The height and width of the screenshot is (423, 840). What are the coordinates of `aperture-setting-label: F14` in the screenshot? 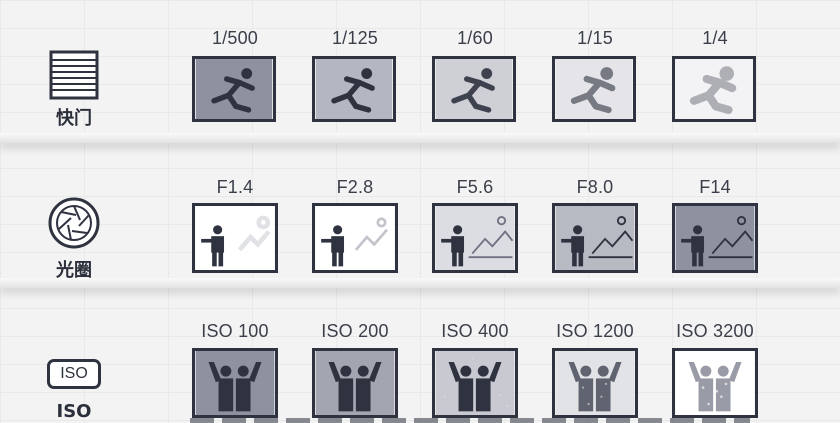 It's located at (715, 187).